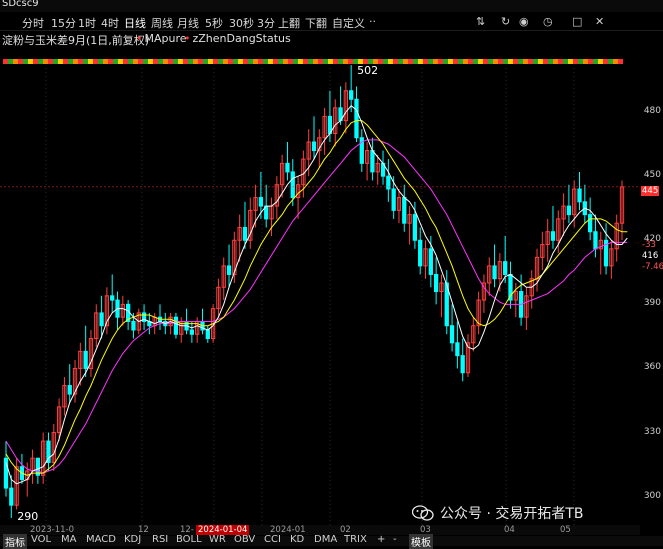 Image resolution: width=663 pixels, height=549 pixels. Describe the element at coordinates (325, 539) in the screenshot. I see `indicator-tab-11: DMA` at that location.